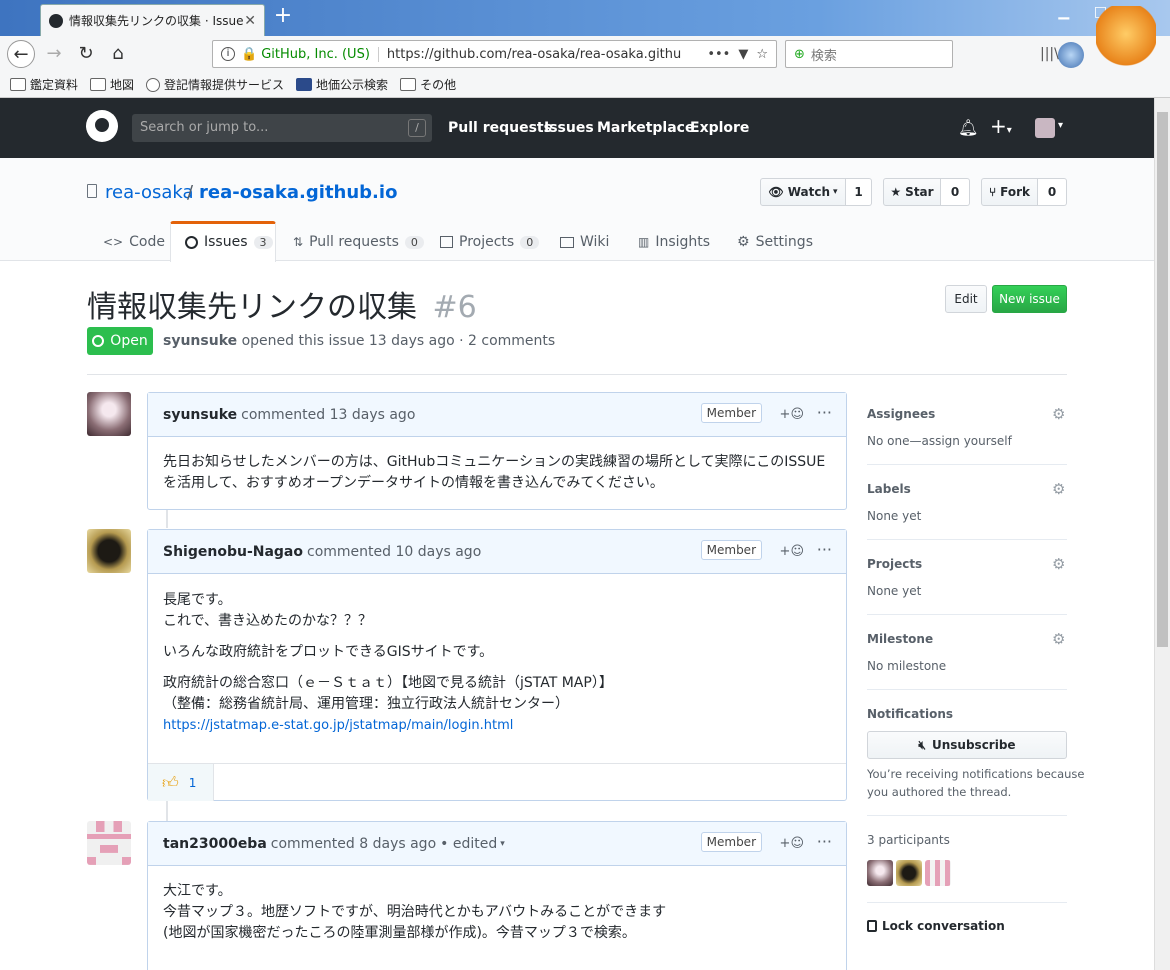 The image size is (1170, 970). I want to click on scrollbar, so click(1162, 534).